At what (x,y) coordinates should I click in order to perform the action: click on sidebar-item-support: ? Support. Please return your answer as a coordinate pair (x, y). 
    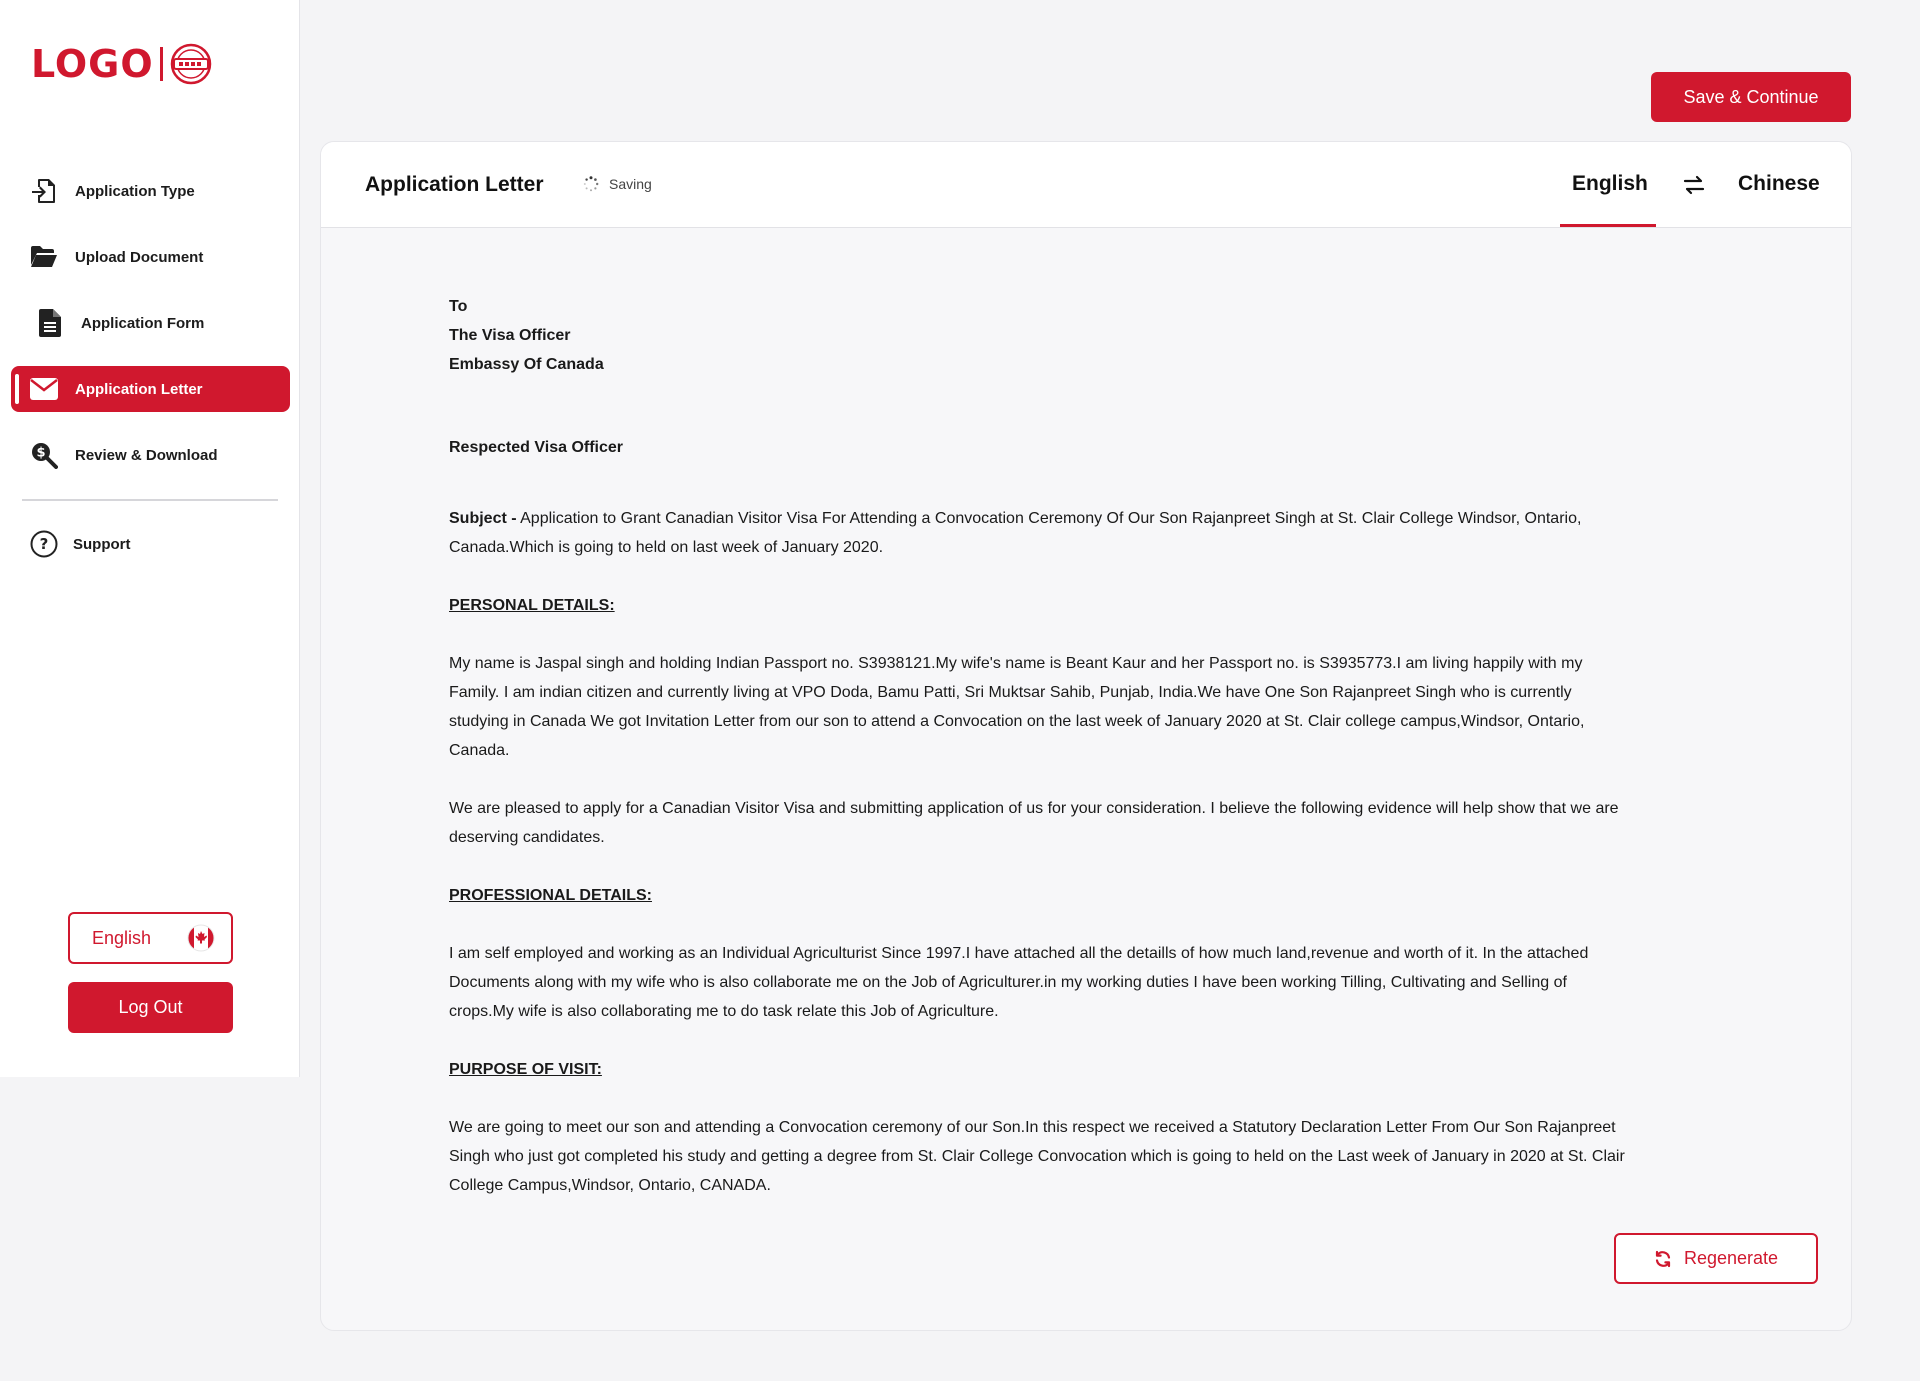
    Looking at the image, I should click on (150, 544).